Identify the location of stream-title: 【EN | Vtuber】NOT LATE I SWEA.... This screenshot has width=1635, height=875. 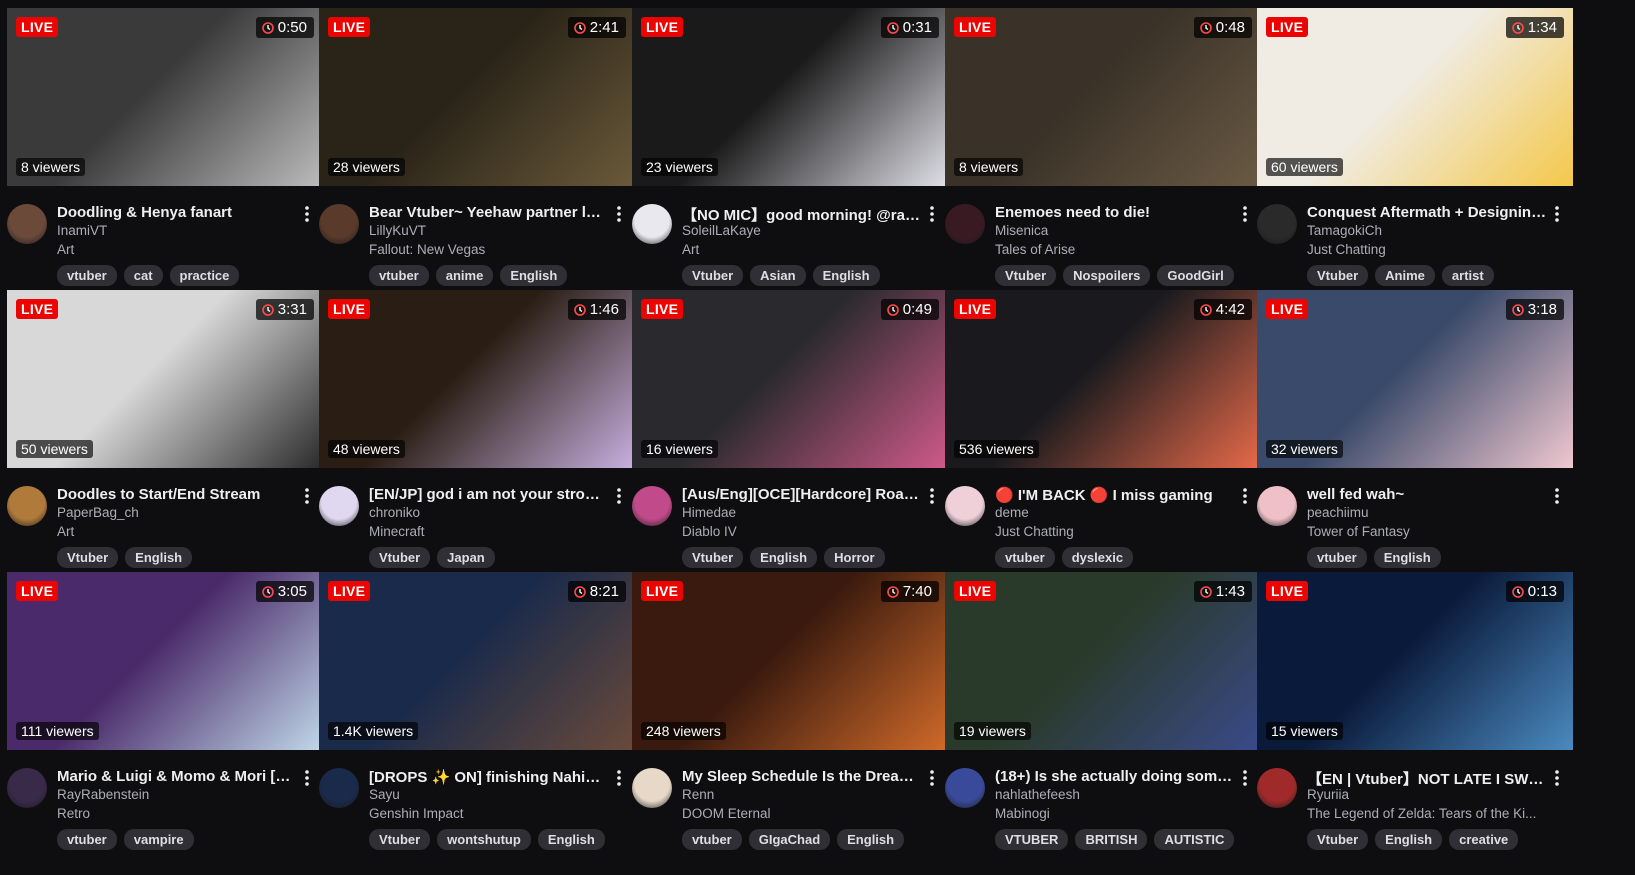
(1427, 778).